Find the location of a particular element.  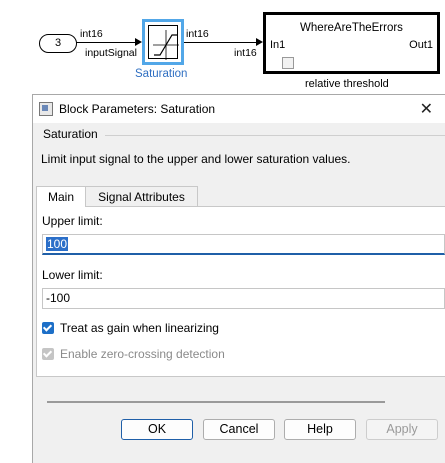

tab-main: Main is located at coordinates (61, 196).